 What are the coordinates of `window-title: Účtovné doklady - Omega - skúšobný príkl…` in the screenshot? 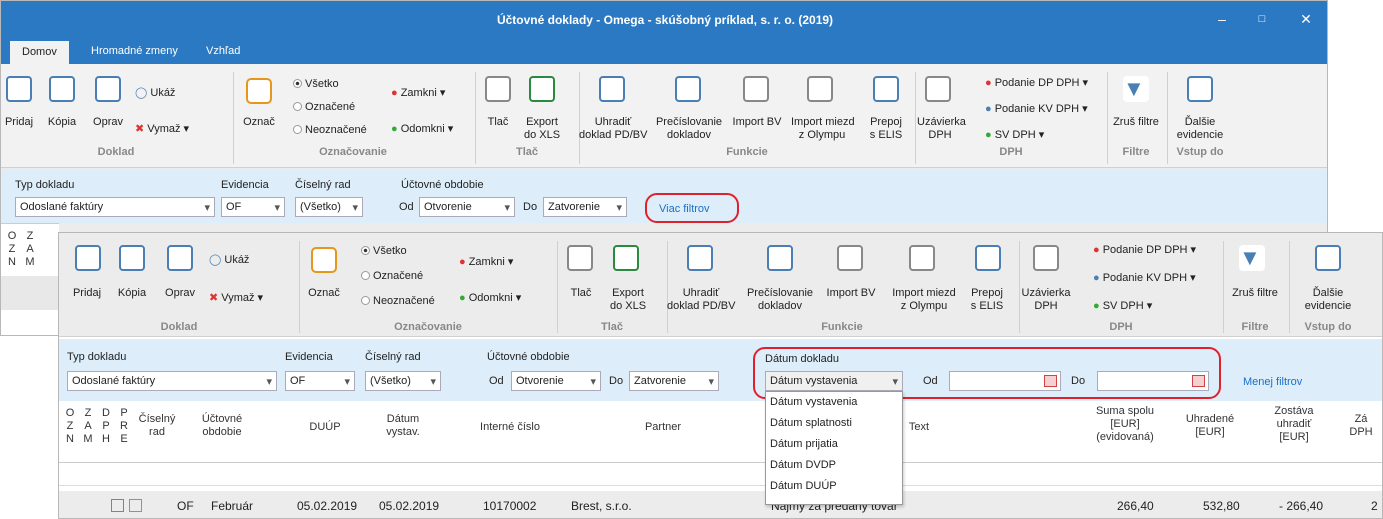 It's located at (665, 20).